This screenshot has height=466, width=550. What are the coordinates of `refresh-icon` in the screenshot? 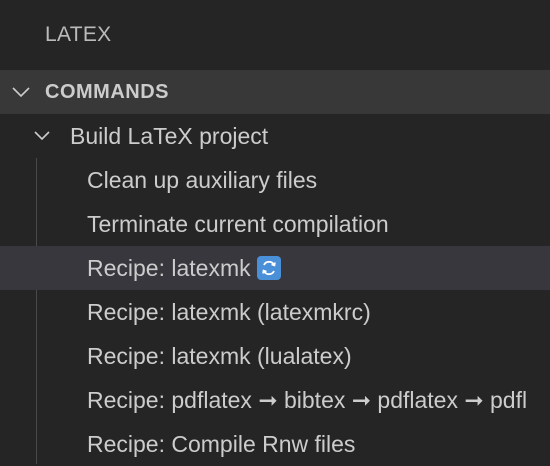 It's located at (268, 268).